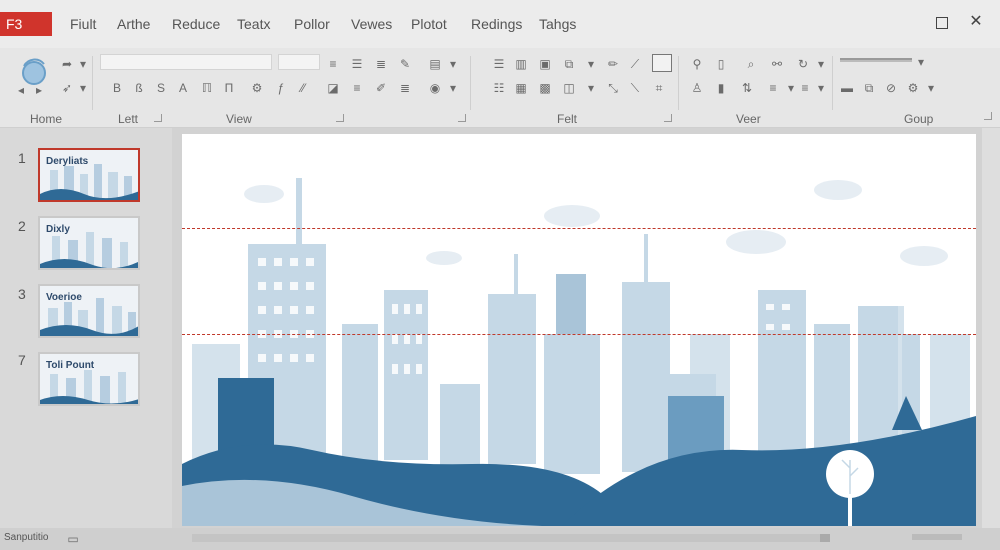 This screenshot has width=1000, height=550. Describe the element at coordinates (991, 328) in the screenshot. I see `vertical-scrollbar` at that location.